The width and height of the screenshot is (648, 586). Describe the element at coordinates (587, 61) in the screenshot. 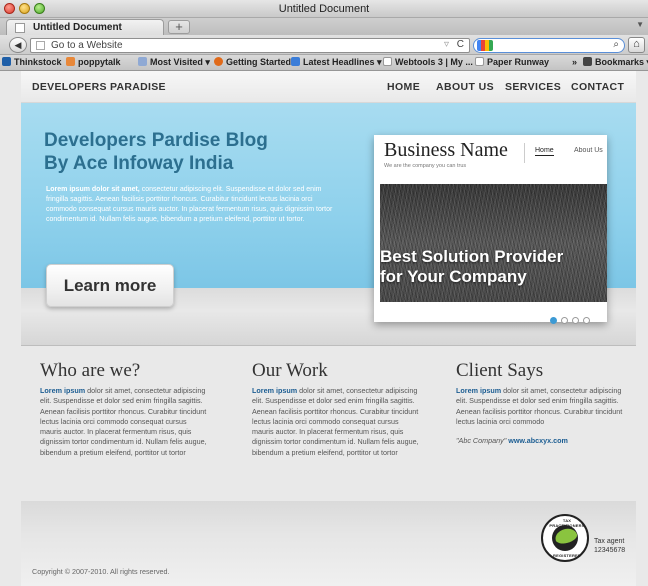

I see `bookmarks-icon` at that location.